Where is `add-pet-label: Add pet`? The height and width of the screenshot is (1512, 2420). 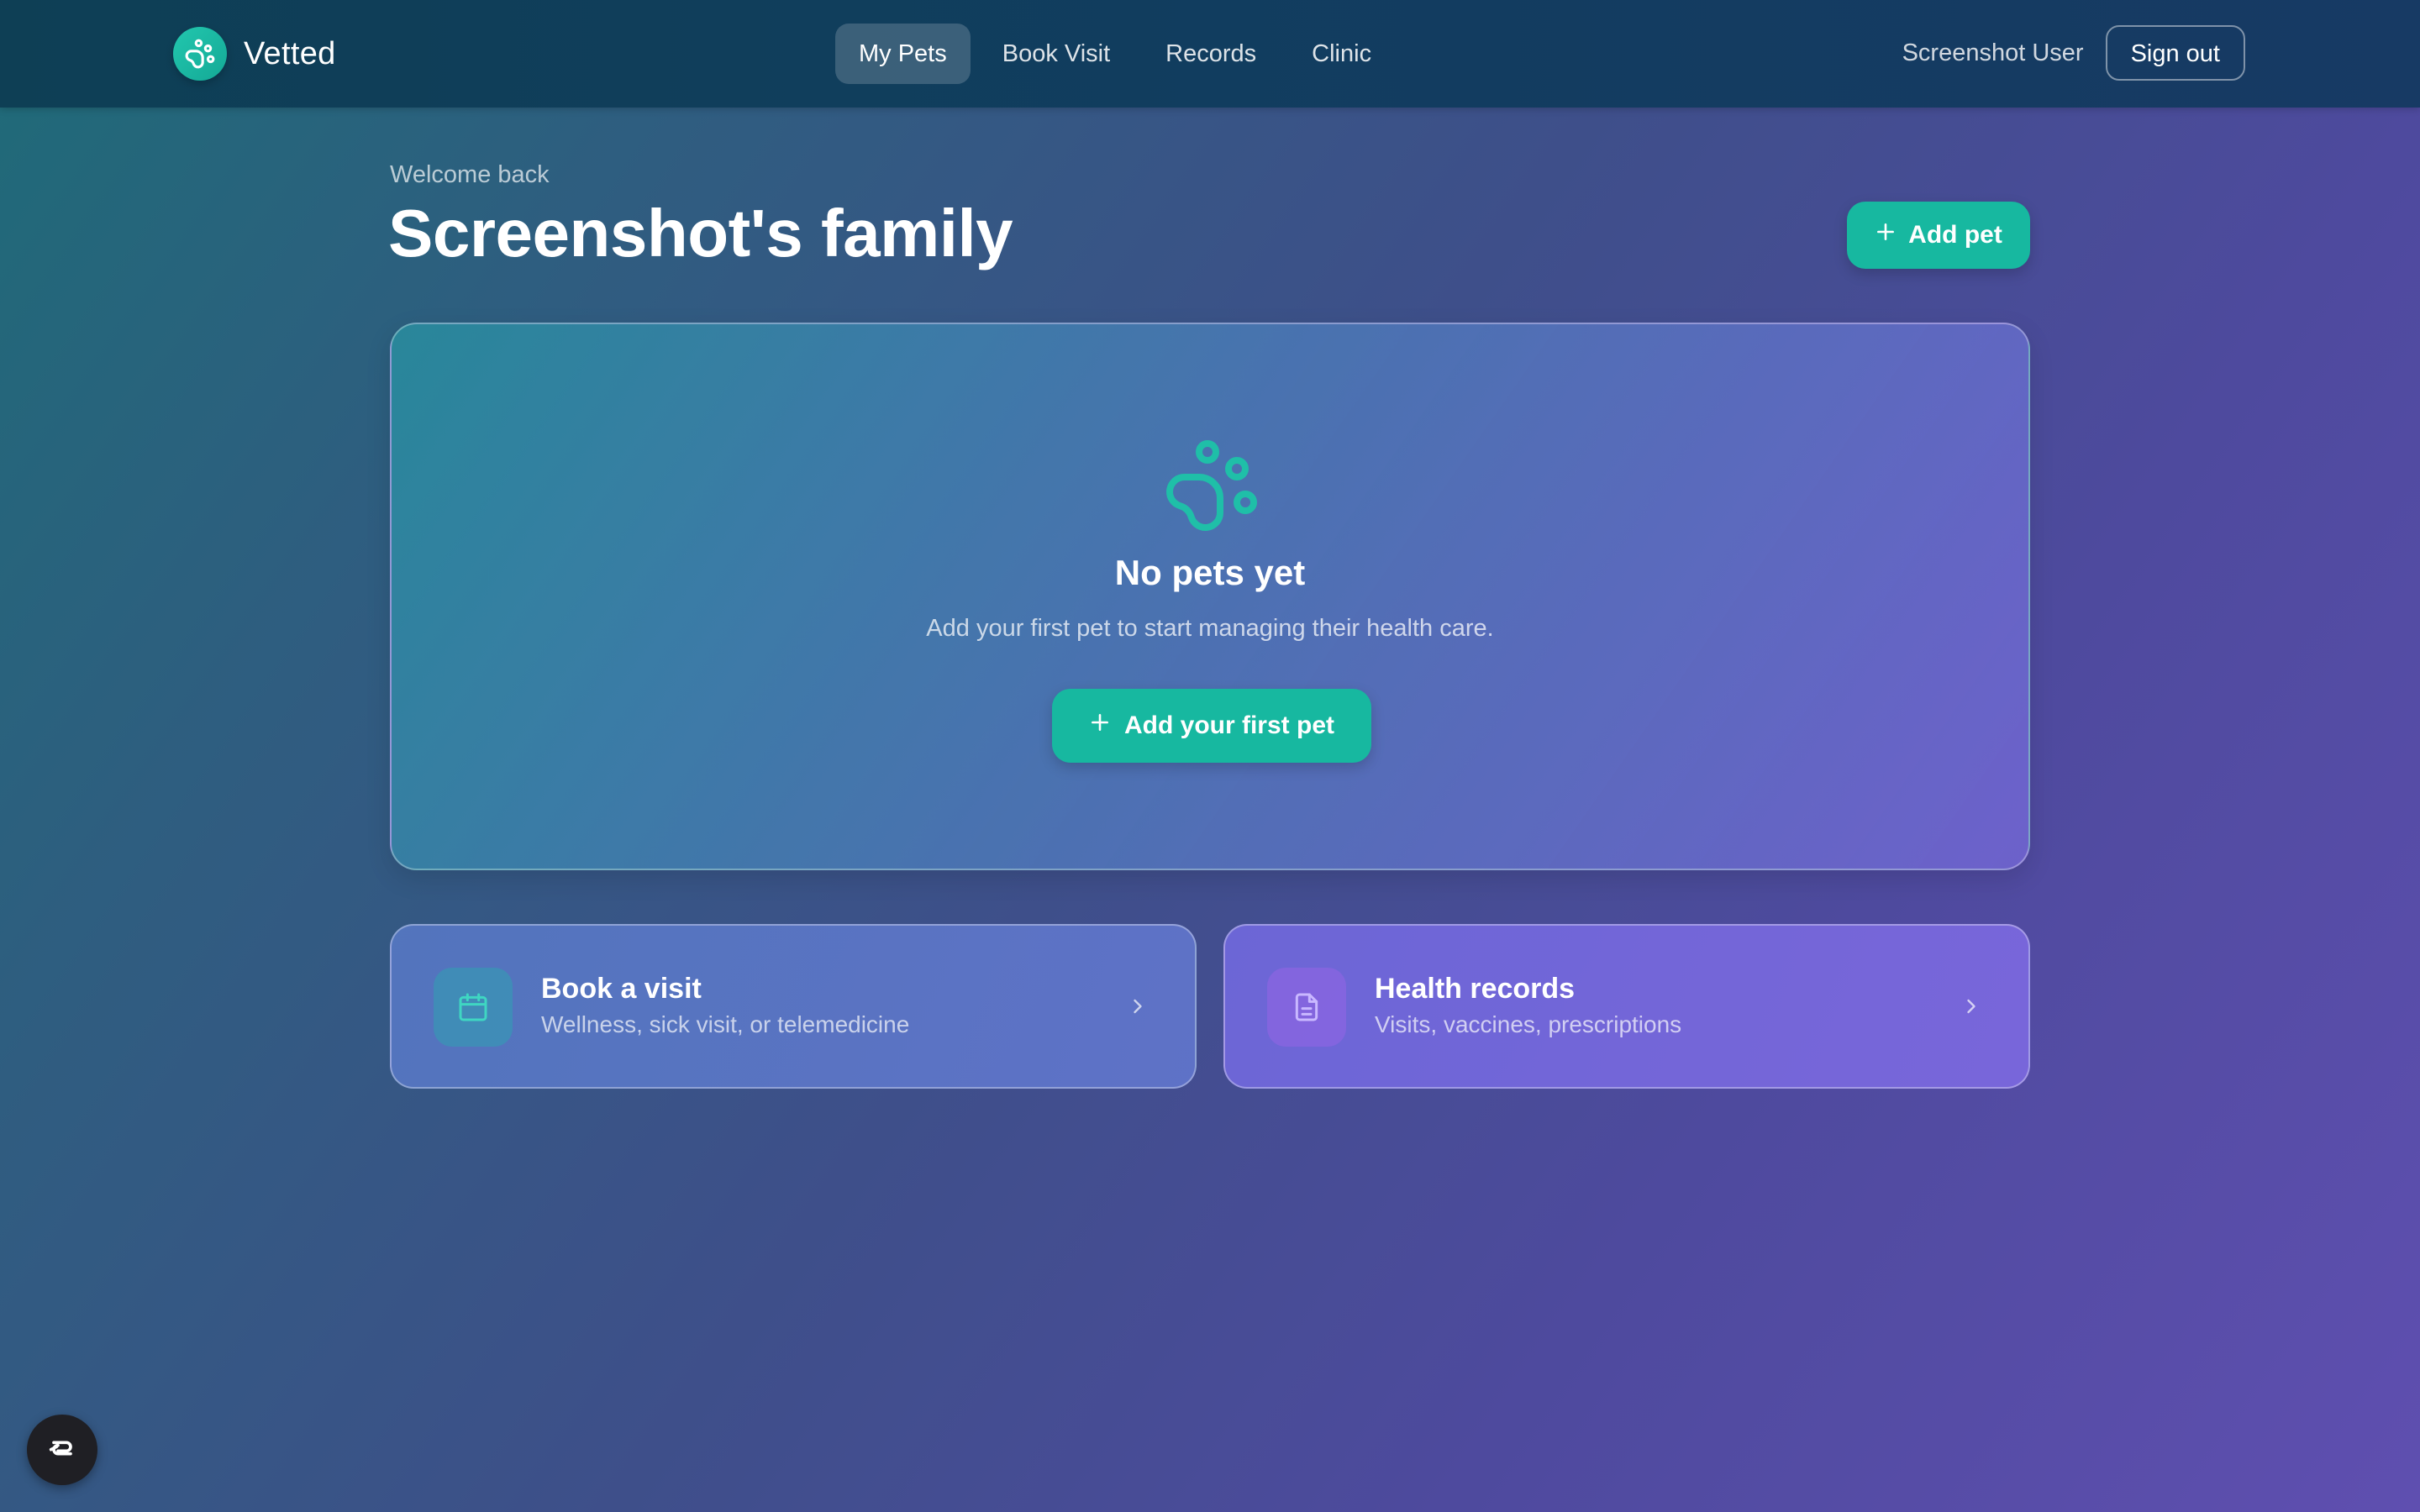
add-pet-label: Add pet is located at coordinates (1955, 235).